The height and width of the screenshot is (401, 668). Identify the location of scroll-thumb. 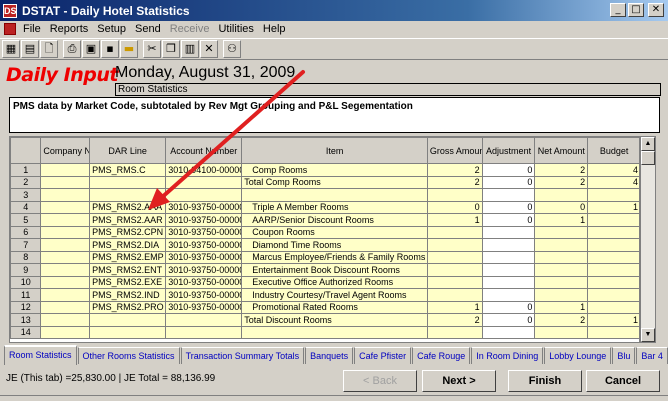
(648, 158).